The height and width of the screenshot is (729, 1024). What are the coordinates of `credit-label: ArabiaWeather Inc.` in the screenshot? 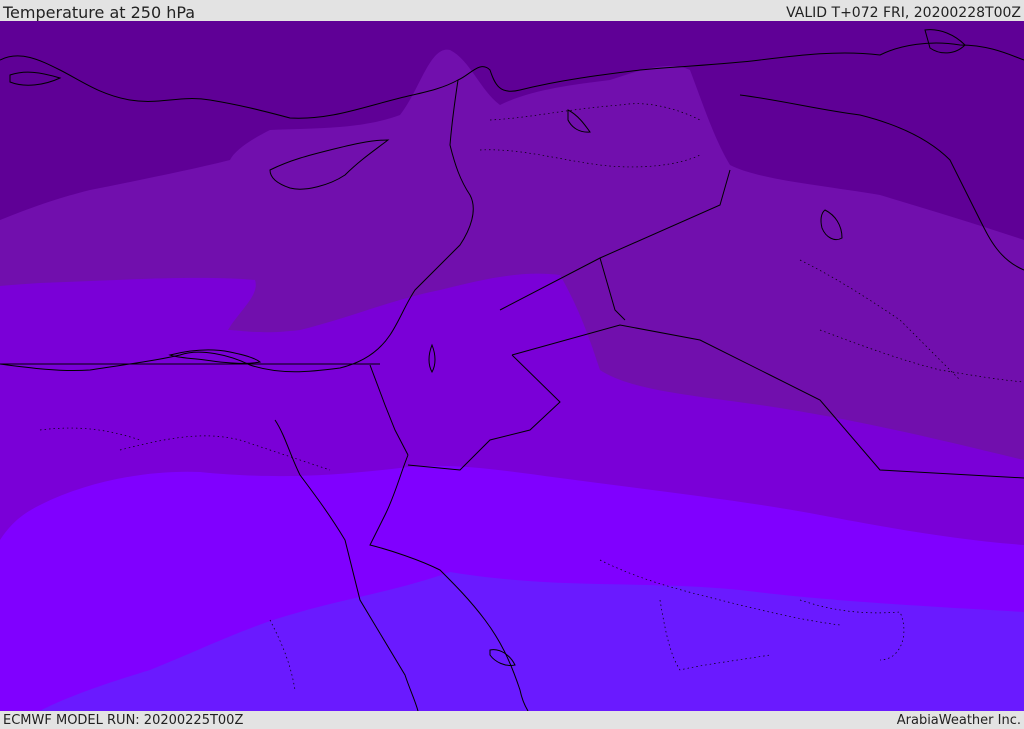 It's located at (958, 720).